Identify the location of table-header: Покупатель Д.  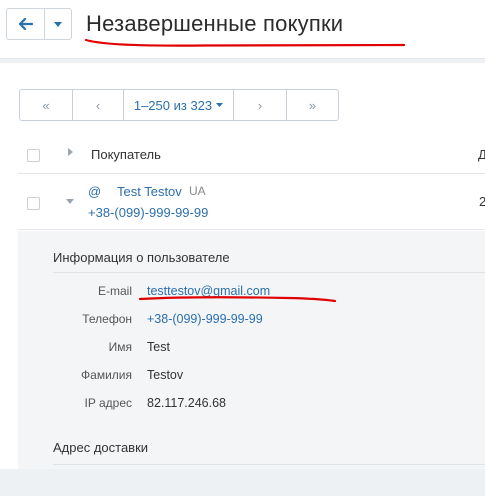
(251, 155).